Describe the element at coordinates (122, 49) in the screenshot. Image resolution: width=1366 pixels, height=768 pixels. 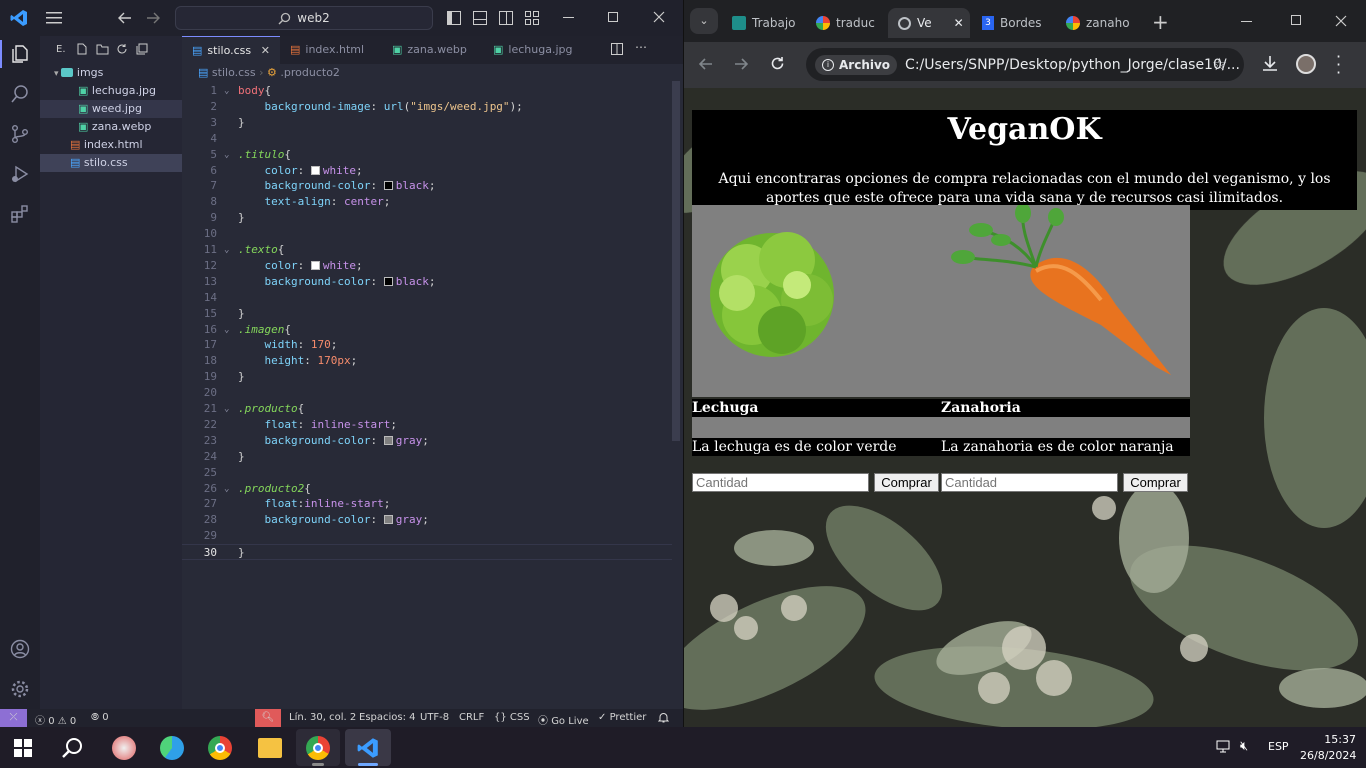
I see `refresh-icon` at that location.